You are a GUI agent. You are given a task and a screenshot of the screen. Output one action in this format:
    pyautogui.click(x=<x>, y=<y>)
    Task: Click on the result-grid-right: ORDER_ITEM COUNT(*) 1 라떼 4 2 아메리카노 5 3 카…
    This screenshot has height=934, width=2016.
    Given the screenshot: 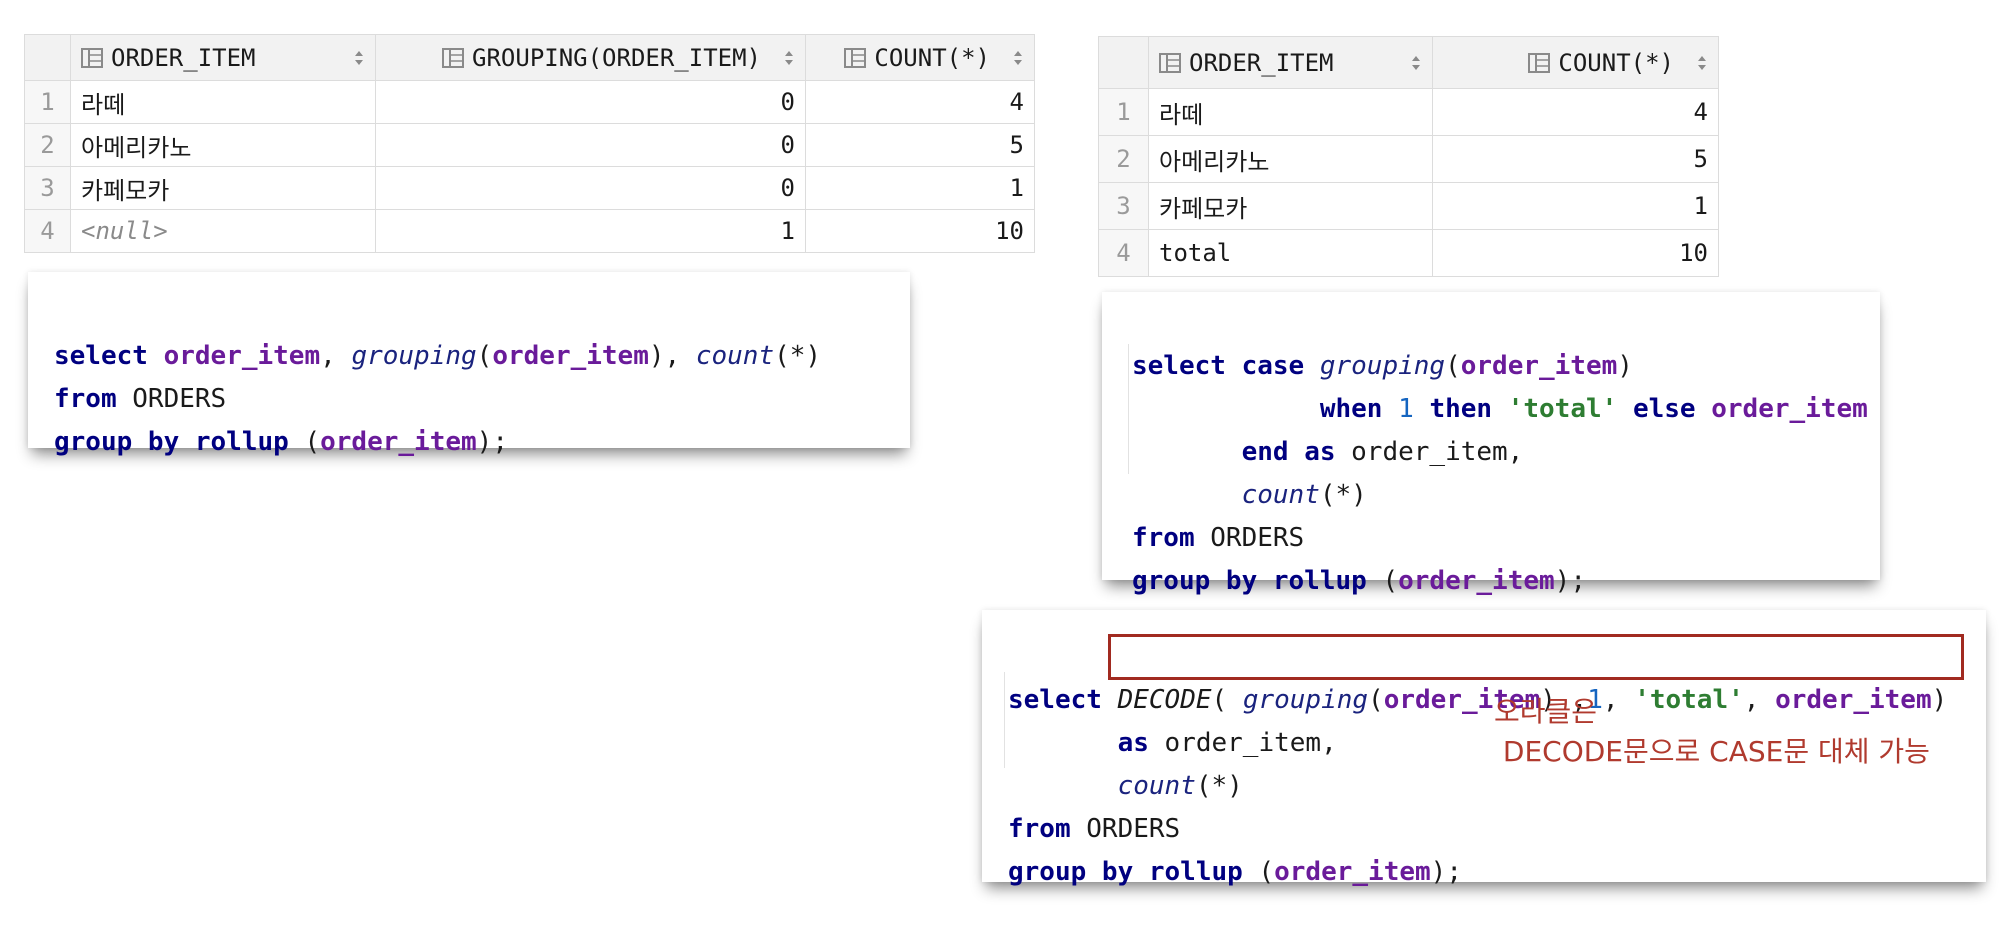 What is the action you would take?
    pyautogui.click(x=1408, y=156)
    